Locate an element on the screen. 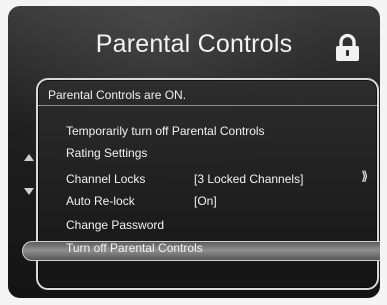  menu-item-rating-settings: Rating Settings is located at coordinates (106, 153).